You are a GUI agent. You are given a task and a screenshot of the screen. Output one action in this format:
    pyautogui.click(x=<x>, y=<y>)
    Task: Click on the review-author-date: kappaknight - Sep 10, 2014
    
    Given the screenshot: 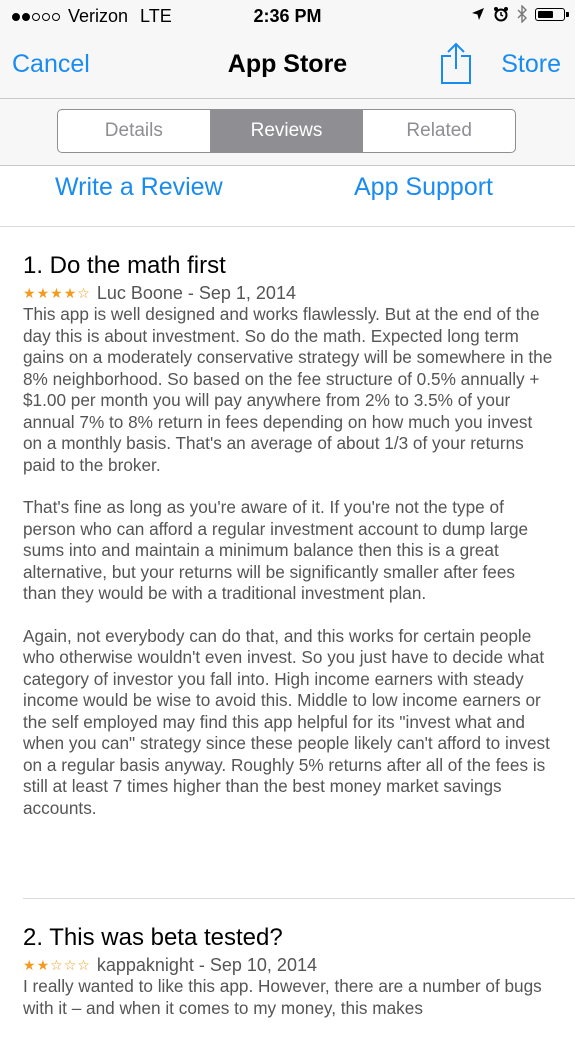 What is the action you would take?
    pyautogui.click(x=206, y=965)
    